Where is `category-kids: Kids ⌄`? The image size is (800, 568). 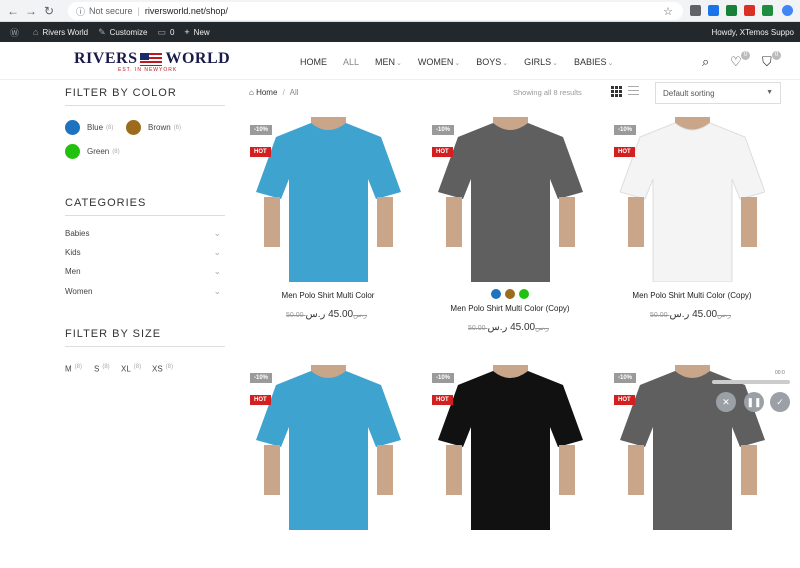
category-kids: Kids ⌄ is located at coordinates (145, 252).